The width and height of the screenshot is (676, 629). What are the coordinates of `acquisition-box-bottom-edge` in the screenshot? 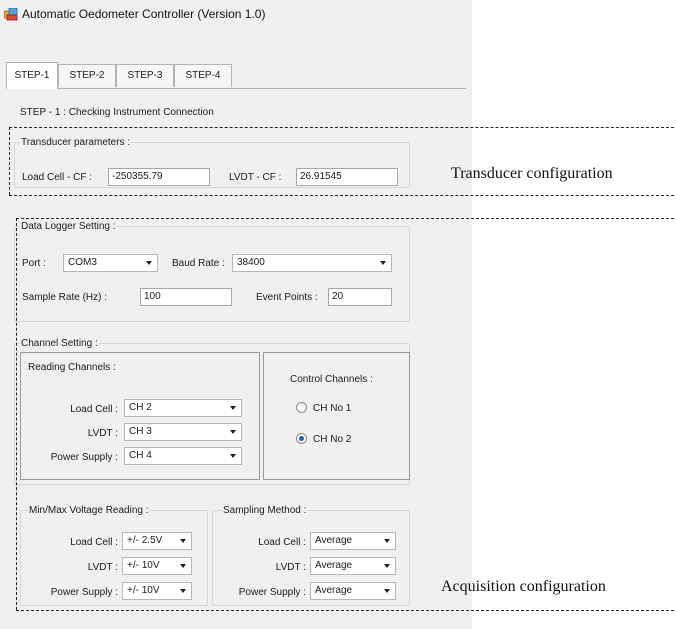 It's located at (345, 610).